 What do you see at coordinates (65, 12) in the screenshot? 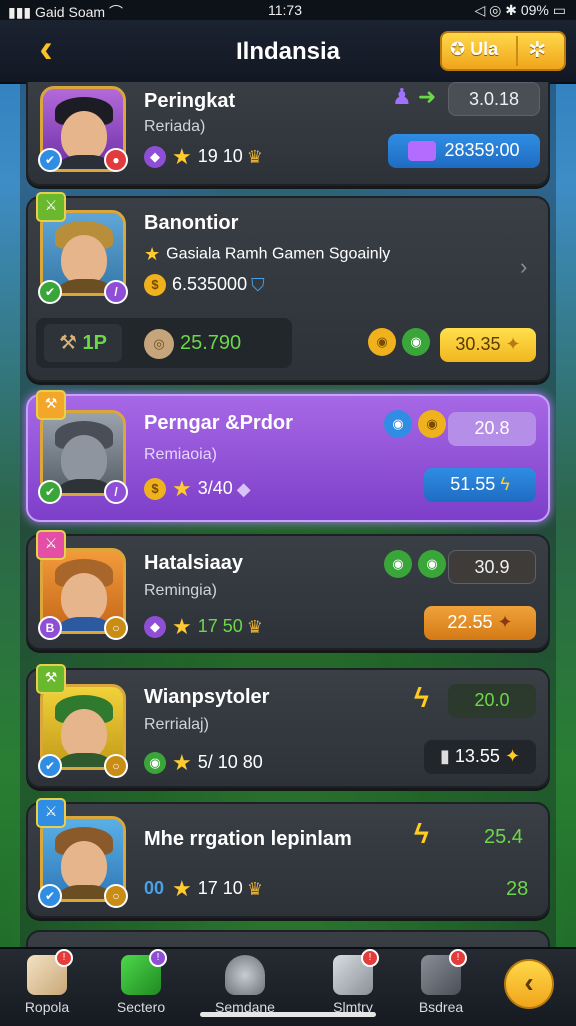
I see `carrier-label: ▮▮▮ Gaid Soam ⌒` at bounding box center [65, 12].